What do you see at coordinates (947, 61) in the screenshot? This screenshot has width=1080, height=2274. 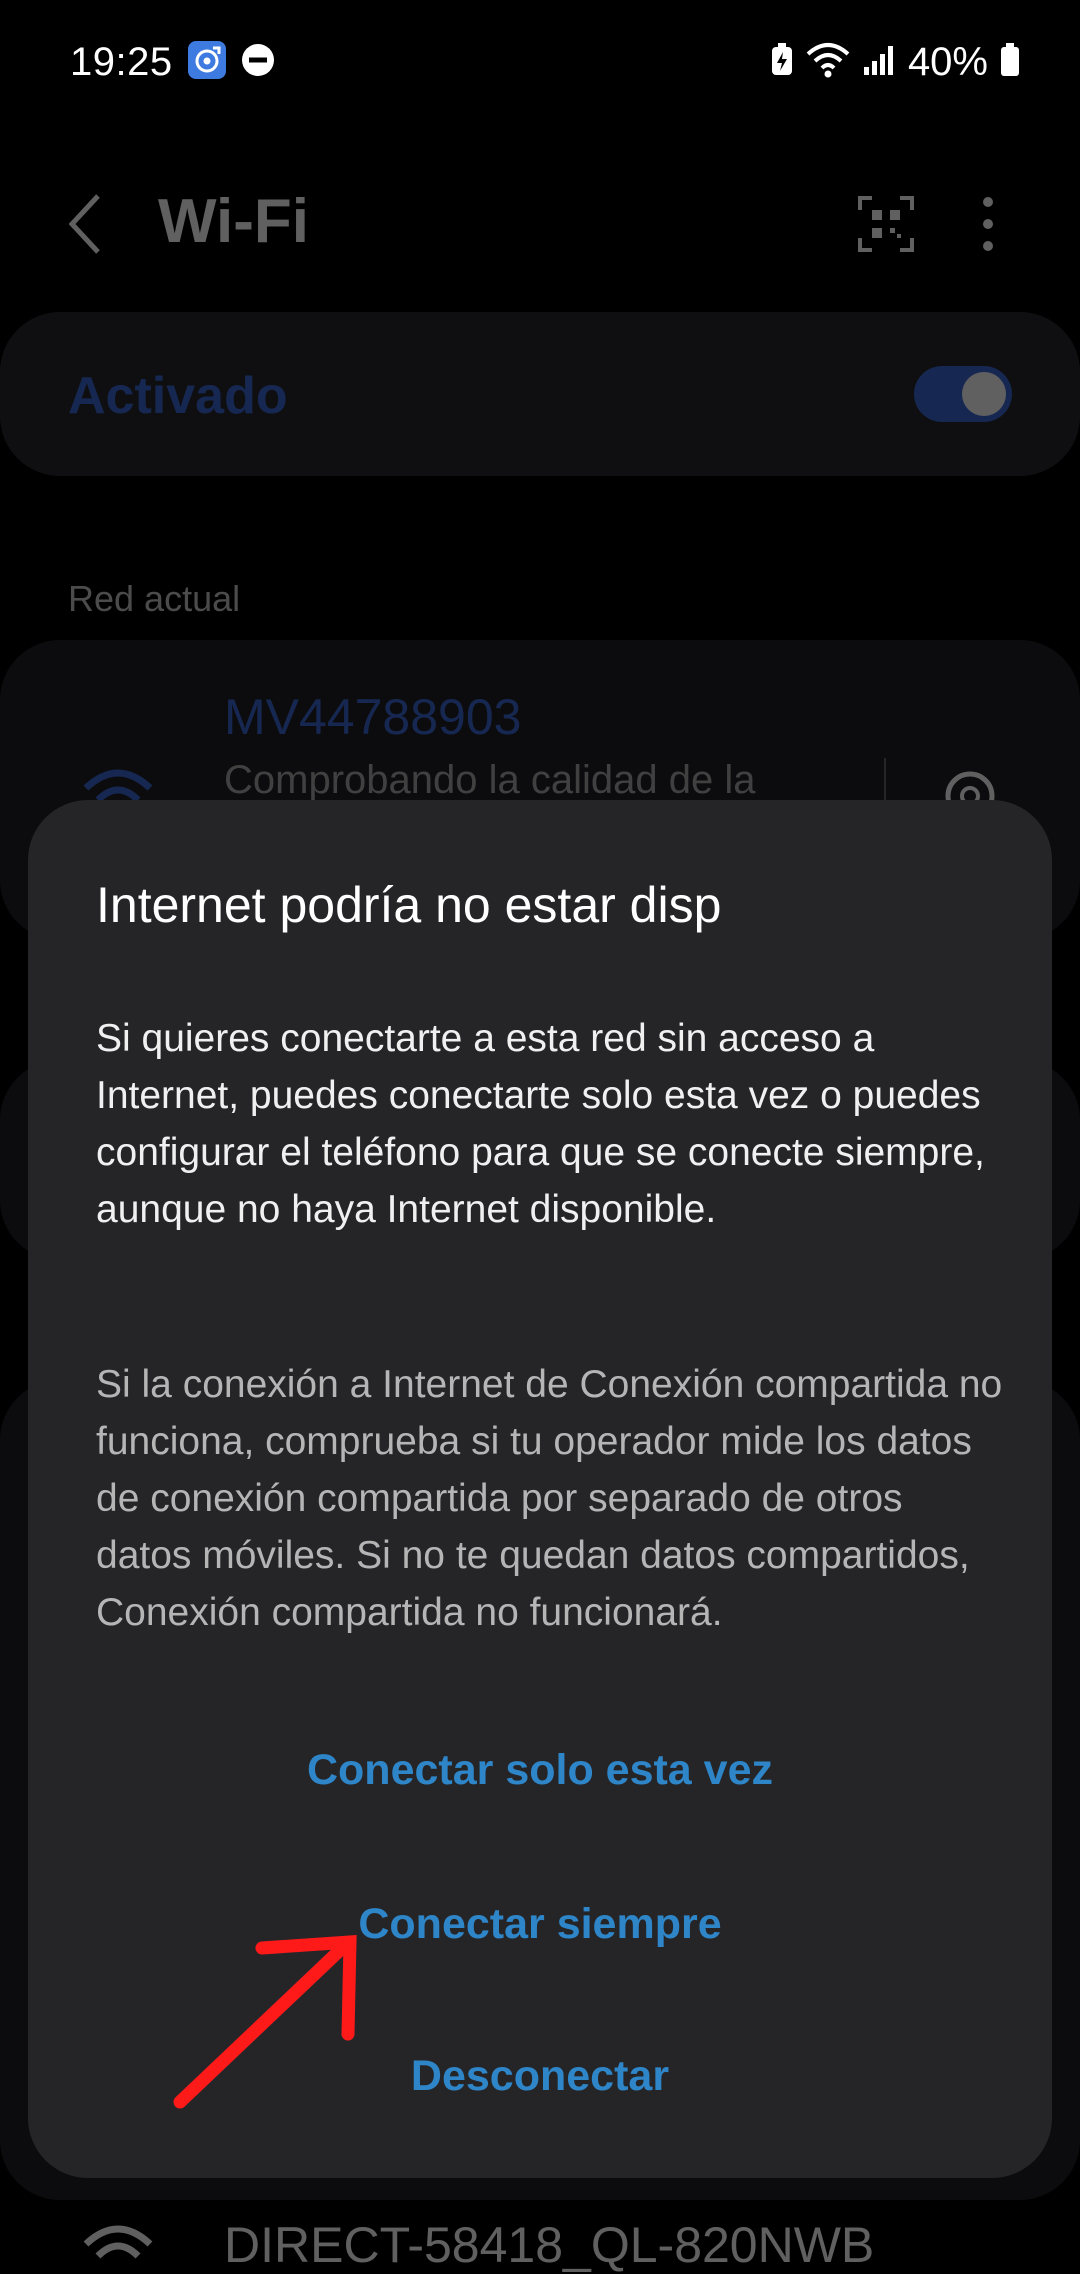 I see `battery-percentage: 40%` at bounding box center [947, 61].